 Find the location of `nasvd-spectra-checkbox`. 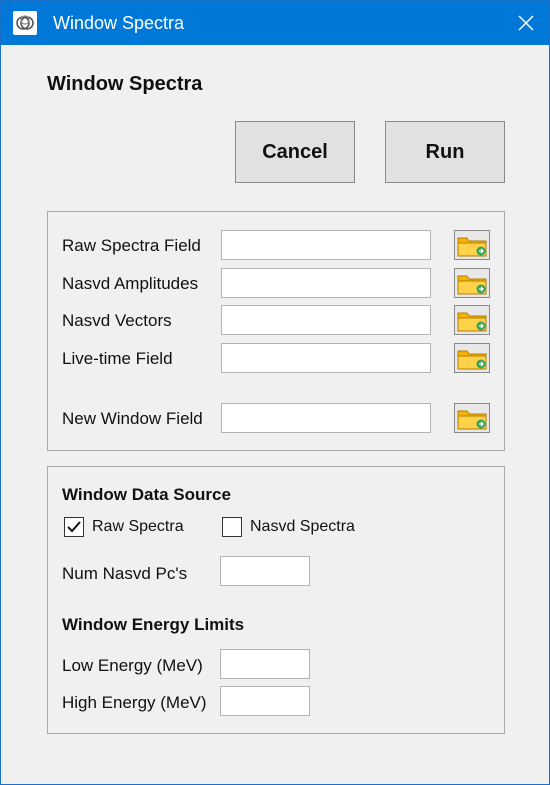

nasvd-spectra-checkbox is located at coordinates (232, 527).